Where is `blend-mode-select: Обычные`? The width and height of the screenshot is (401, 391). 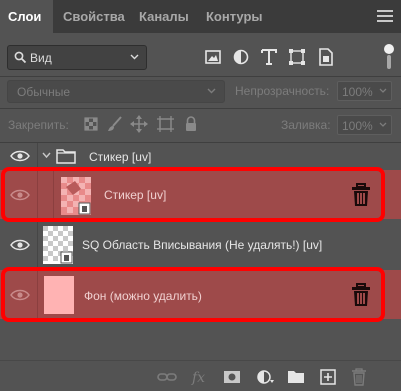
blend-mode-select: Обычные is located at coordinates (116, 91).